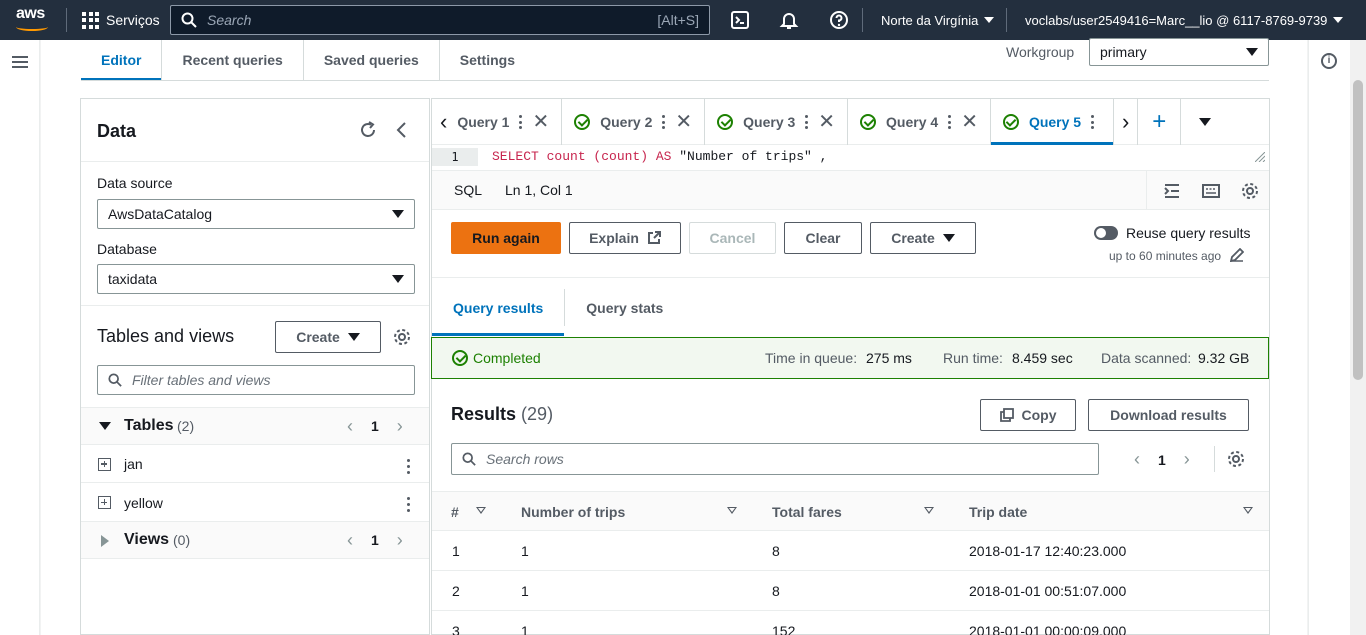 The image size is (1366, 635). I want to click on explain-button: Explain, so click(625, 238).